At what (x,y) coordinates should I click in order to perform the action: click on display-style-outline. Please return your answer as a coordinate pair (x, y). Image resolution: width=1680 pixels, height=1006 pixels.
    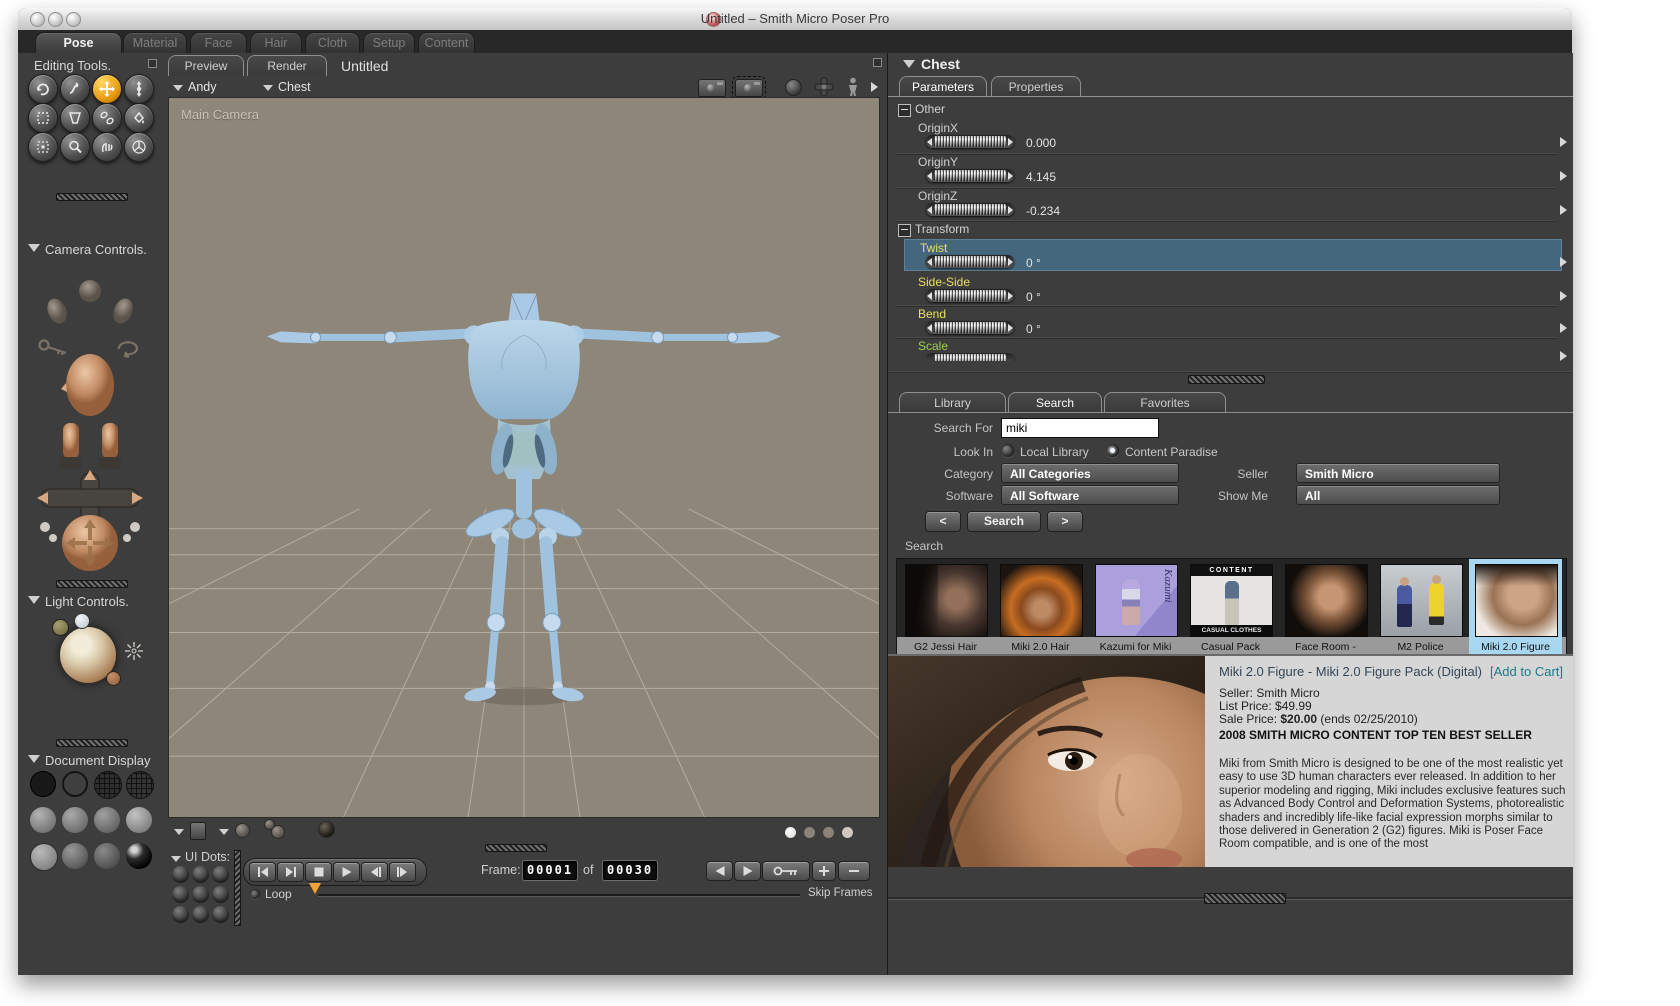
    Looking at the image, I should click on (75, 784).